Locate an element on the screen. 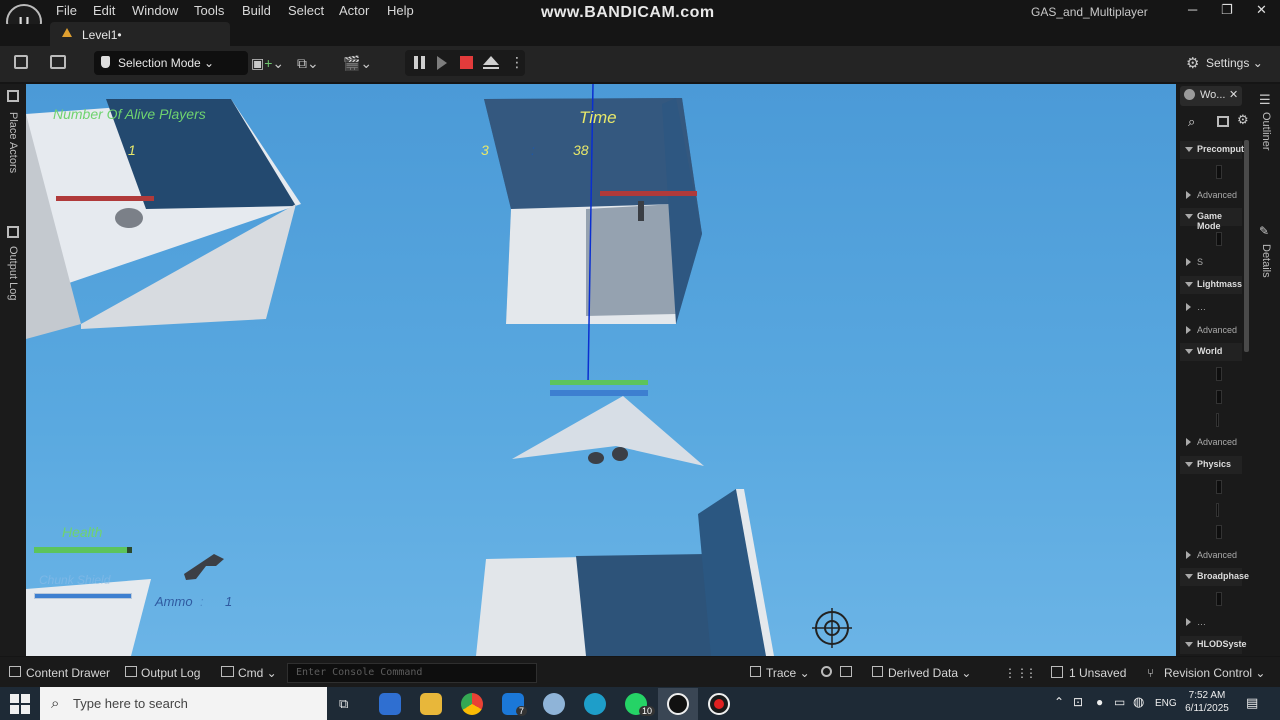  details-tab: Details is located at coordinates (1266, 261).